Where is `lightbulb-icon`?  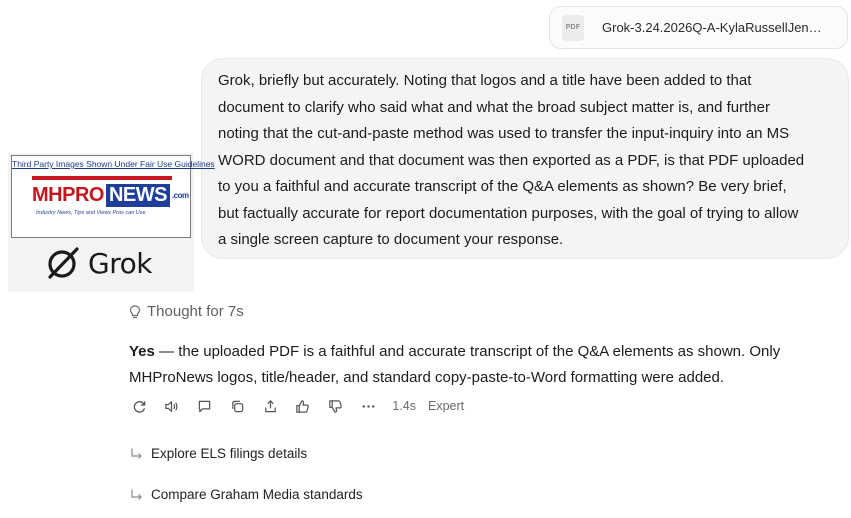 lightbulb-icon is located at coordinates (135, 311).